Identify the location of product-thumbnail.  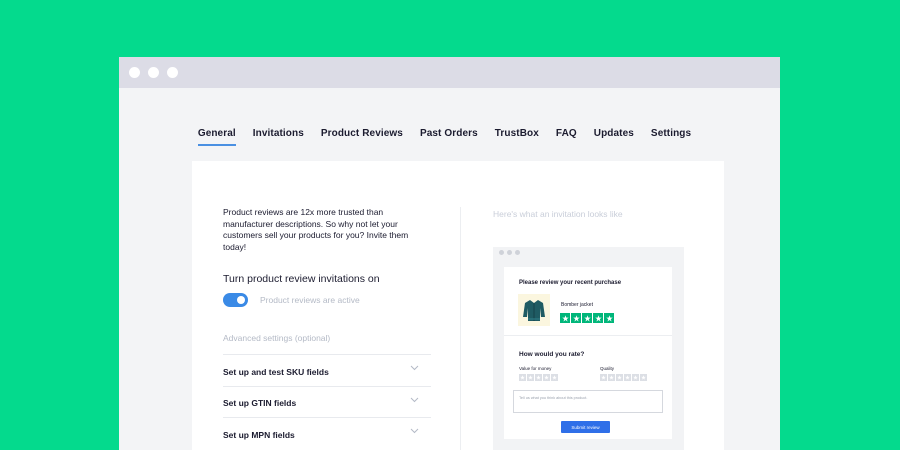
(534, 310).